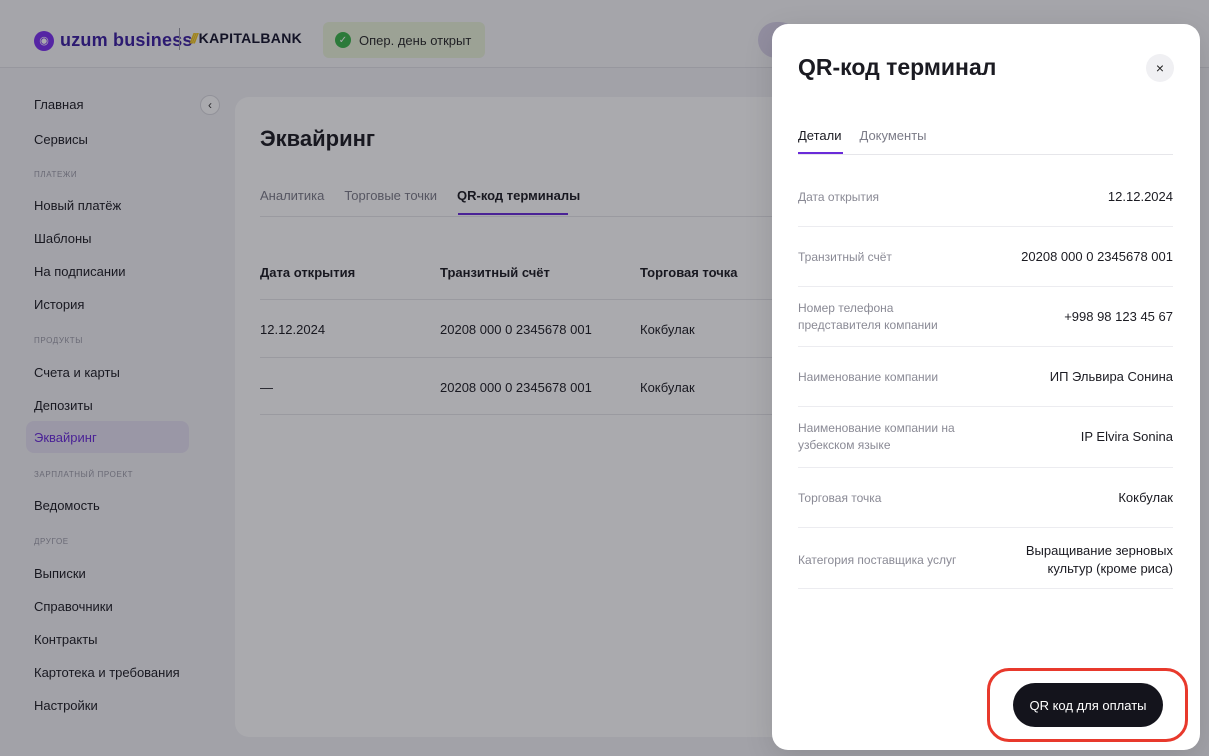 The image size is (1209, 756). I want to click on field-label: Наименование компании на узбекском языке, so click(876, 436).